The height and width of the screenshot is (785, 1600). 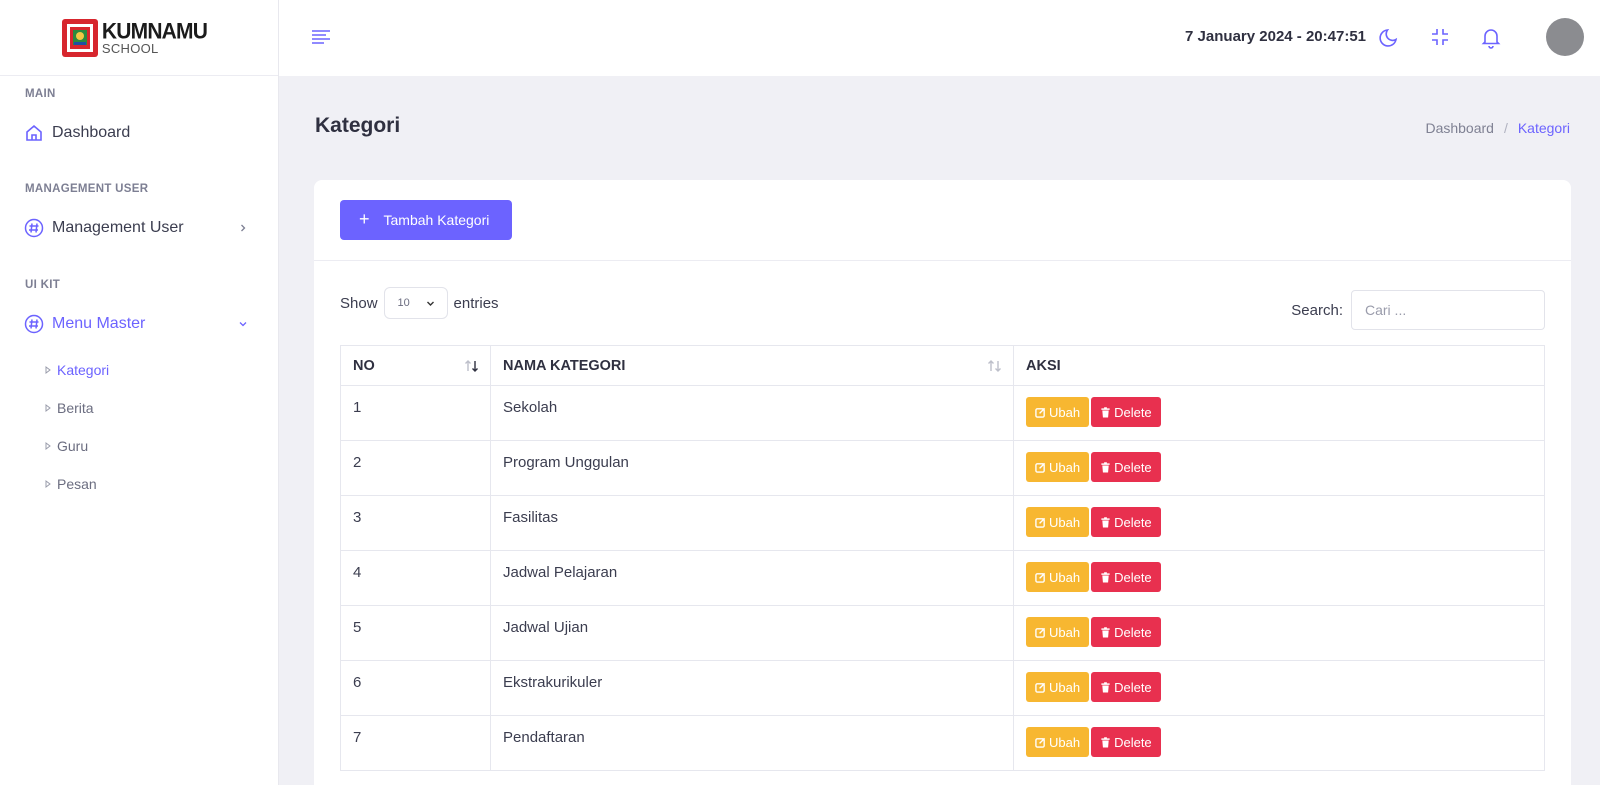 What do you see at coordinates (752, 743) in the screenshot?
I see `cell-nama-kategori: Pendaftaran` at bounding box center [752, 743].